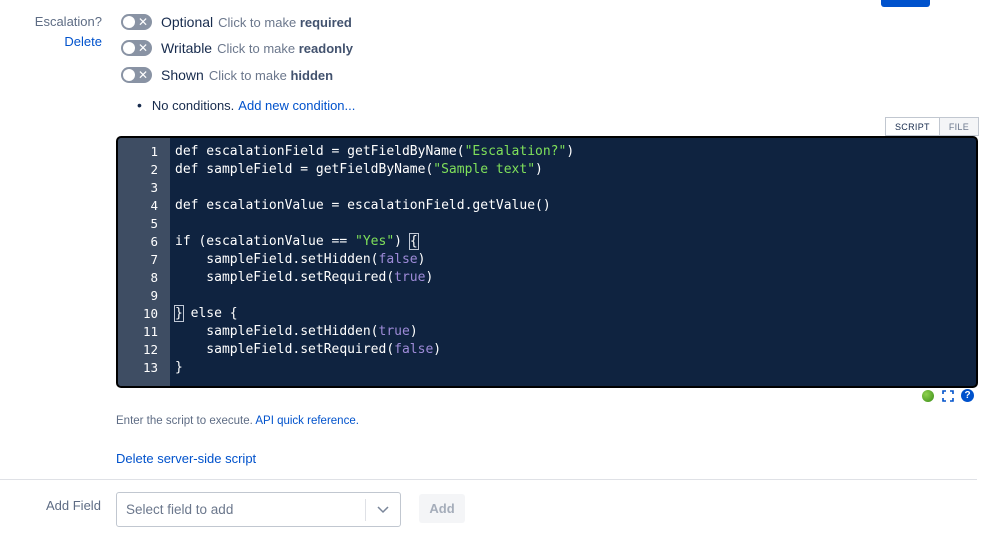 This screenshot has width=998, height=538. Describe the element at coordinates (928, 395) in the screenshot. I see `green-status-dot-icon` at that location.